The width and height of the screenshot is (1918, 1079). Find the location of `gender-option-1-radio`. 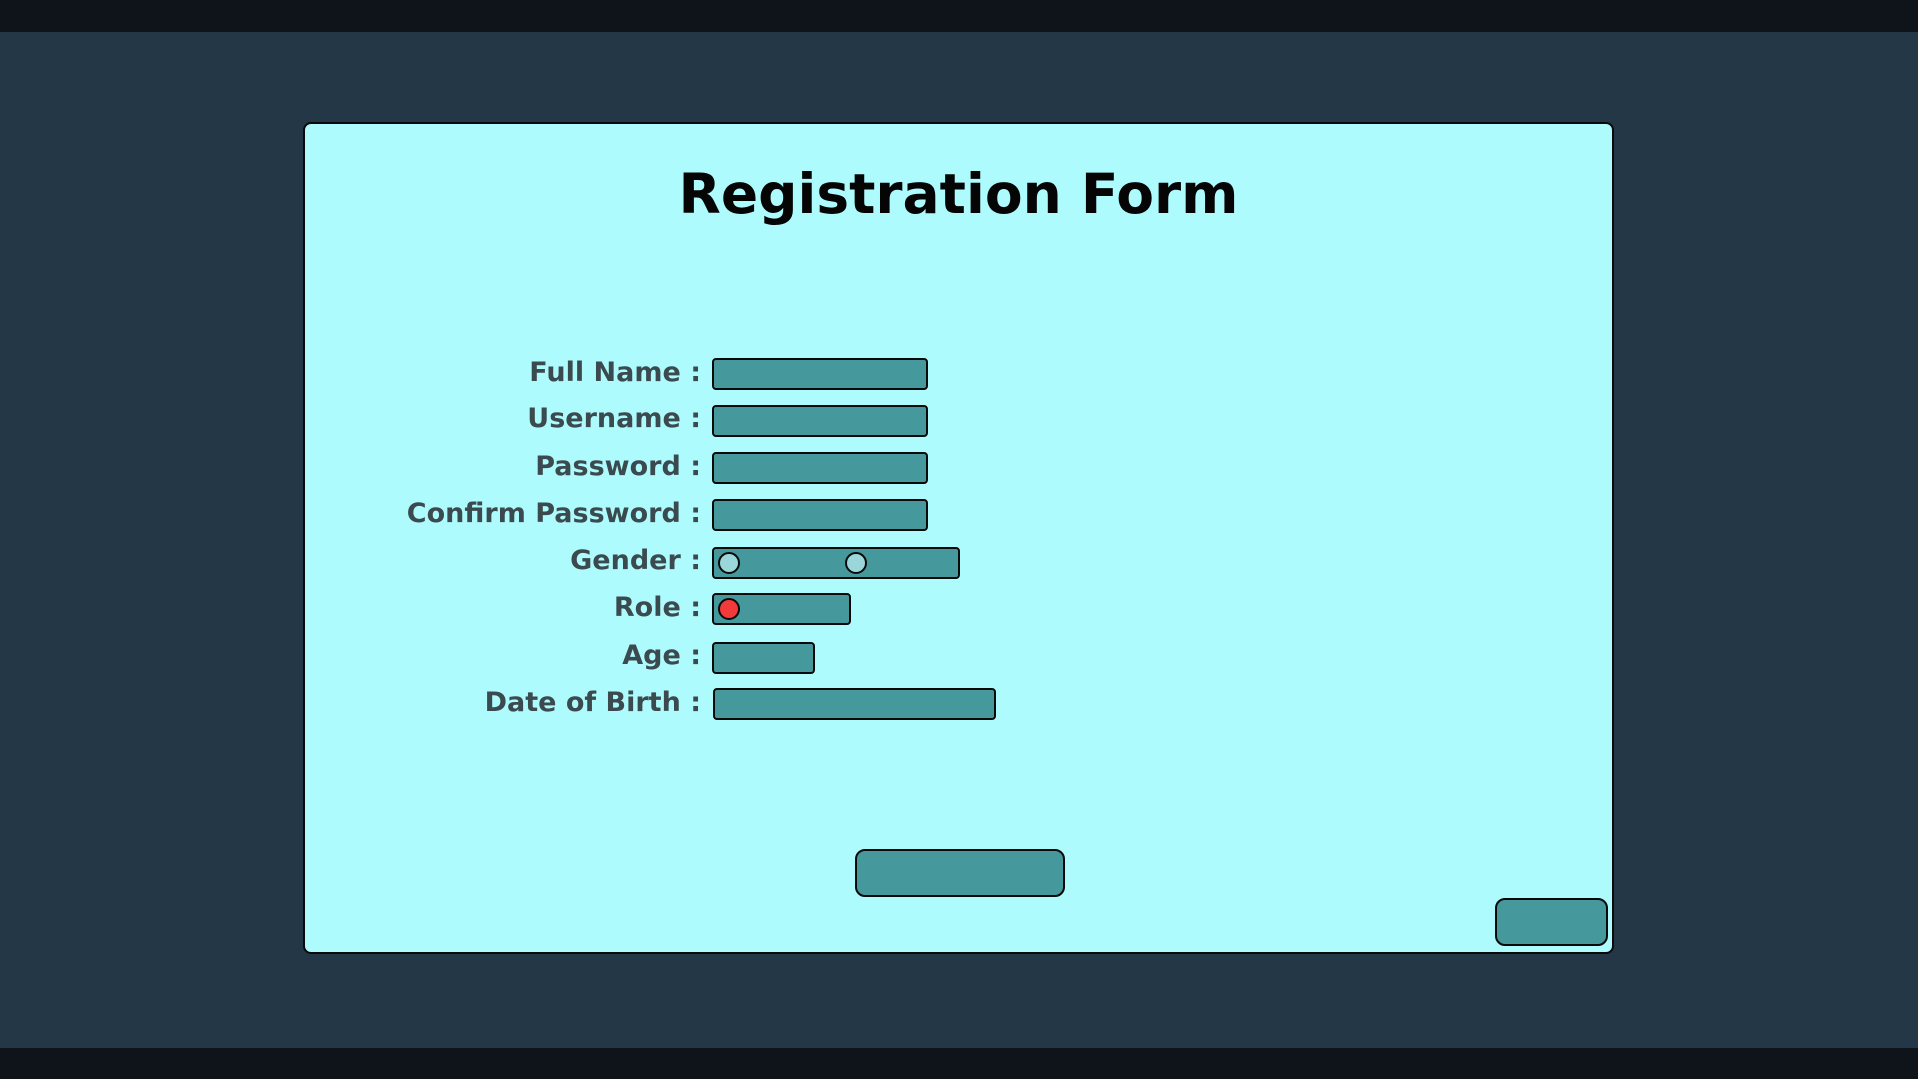

gender-option-1-radio is located at coordinates (729, 563).